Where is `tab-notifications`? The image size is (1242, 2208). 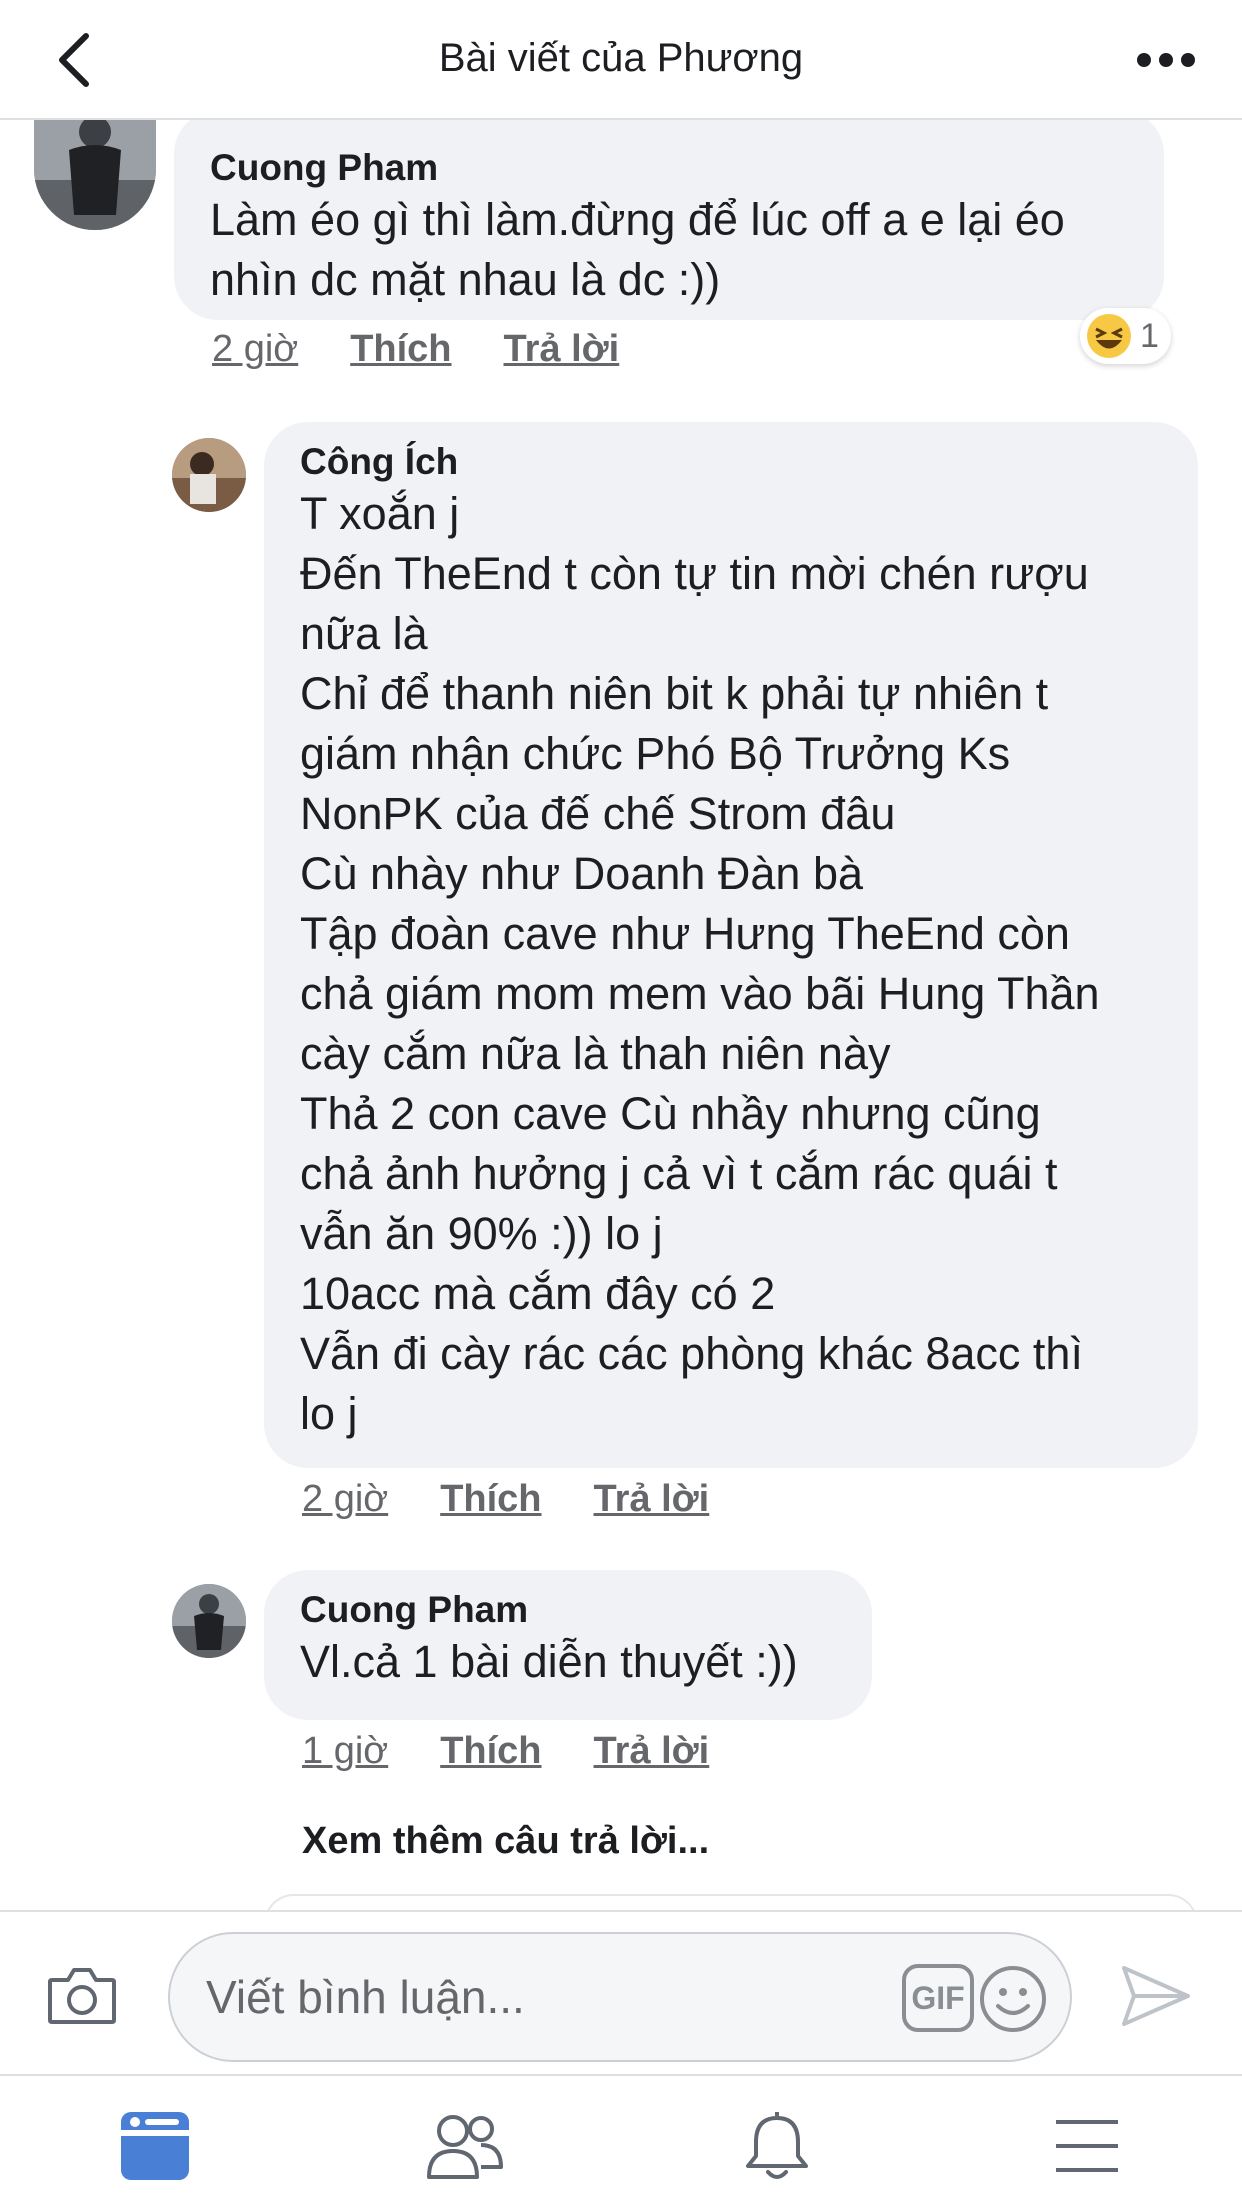
tab-notifications is located at coordinates (777, 2146).